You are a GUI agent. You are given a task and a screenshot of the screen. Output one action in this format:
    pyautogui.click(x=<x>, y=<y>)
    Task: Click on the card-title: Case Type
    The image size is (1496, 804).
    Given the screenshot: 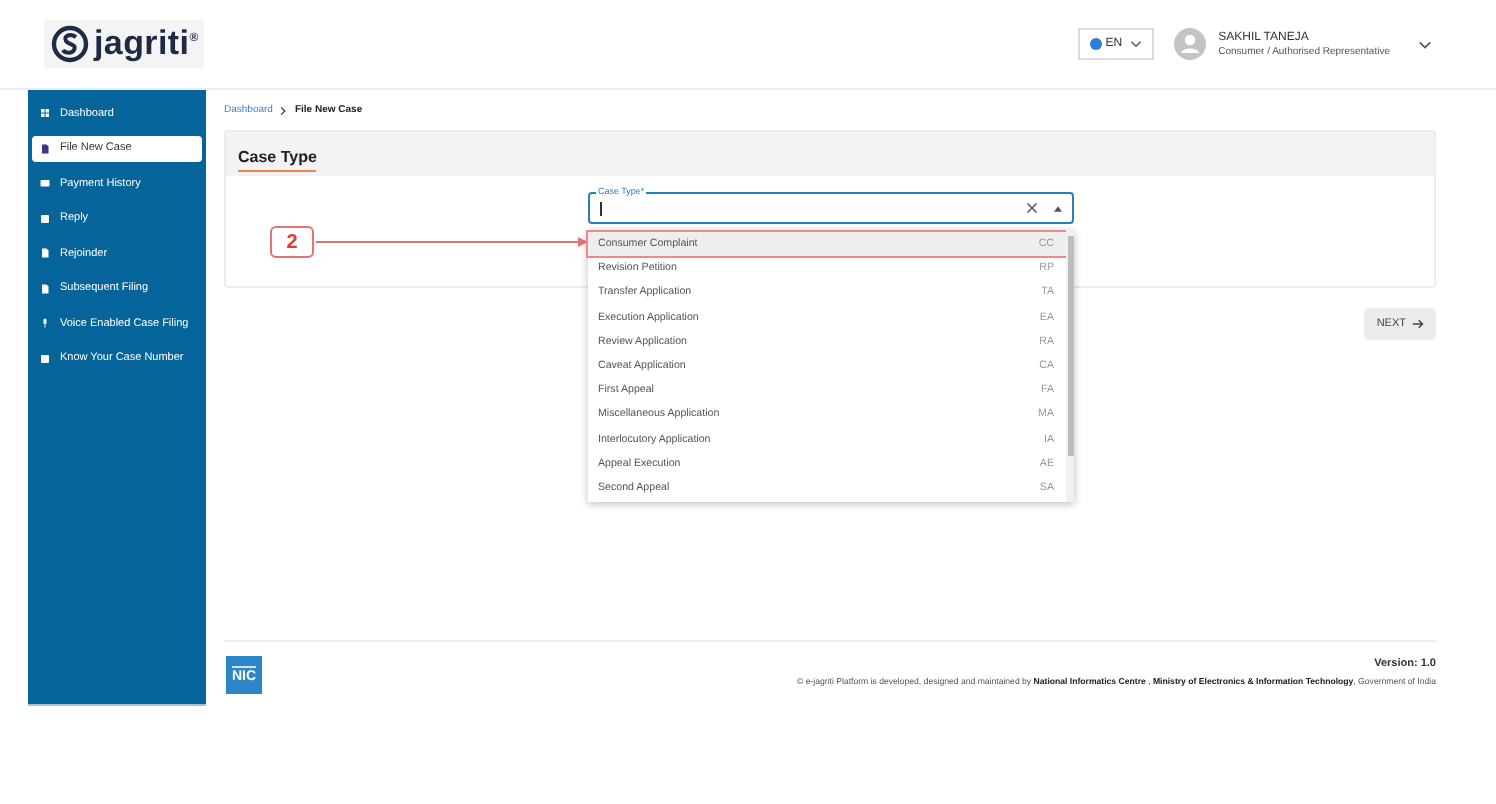 What is the action you would take?
    pyautogui.click(x=277, y=159)
    